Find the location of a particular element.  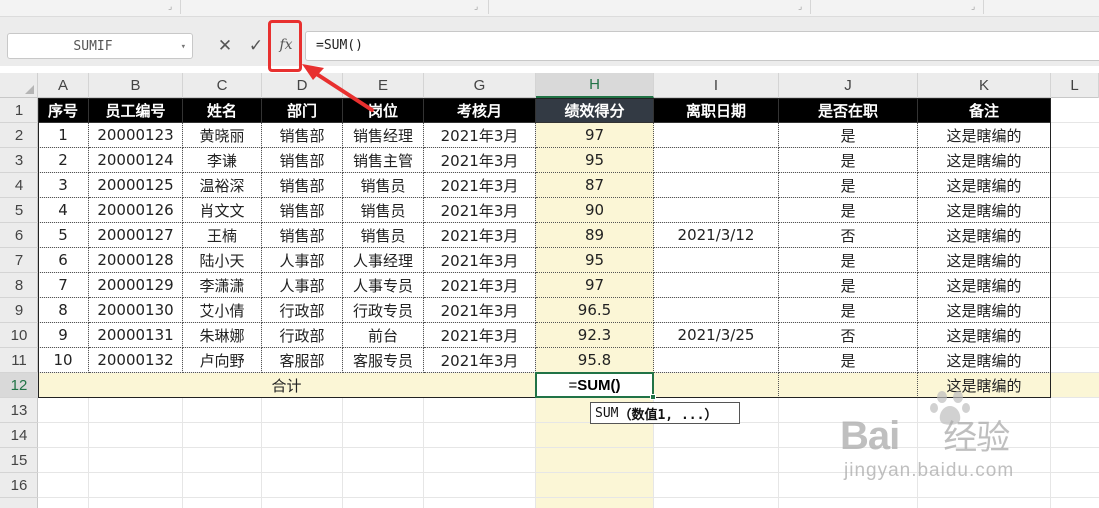

table-cell: 87 is located at coordinates (595, 185).